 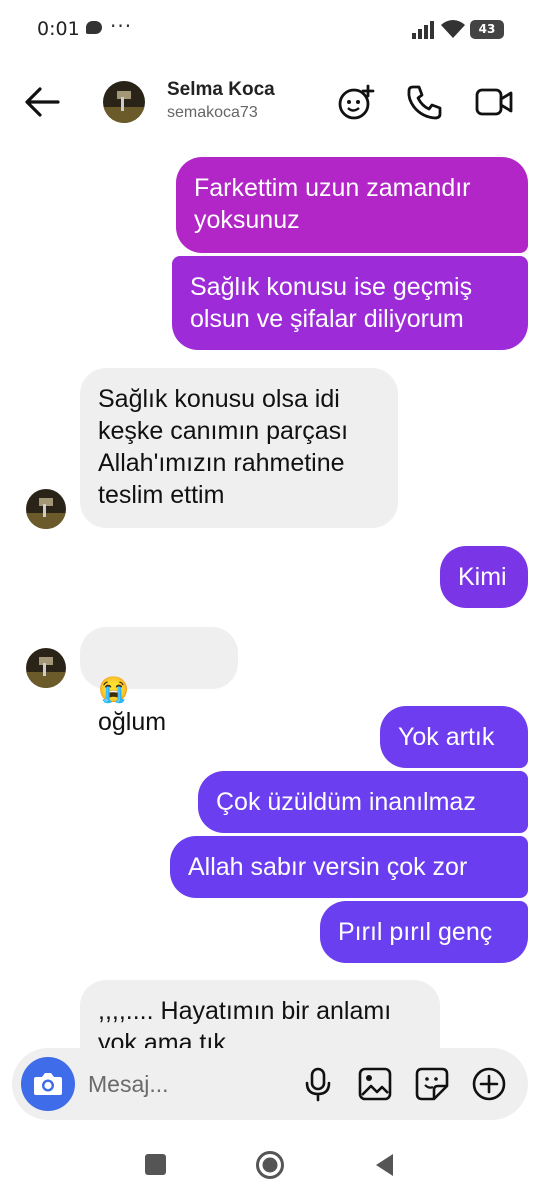 What do you see at coordinates (270, 30) in the screenshot?
I see `status-bar: 0:01 ··· 43` at bounding box center [270, 30].